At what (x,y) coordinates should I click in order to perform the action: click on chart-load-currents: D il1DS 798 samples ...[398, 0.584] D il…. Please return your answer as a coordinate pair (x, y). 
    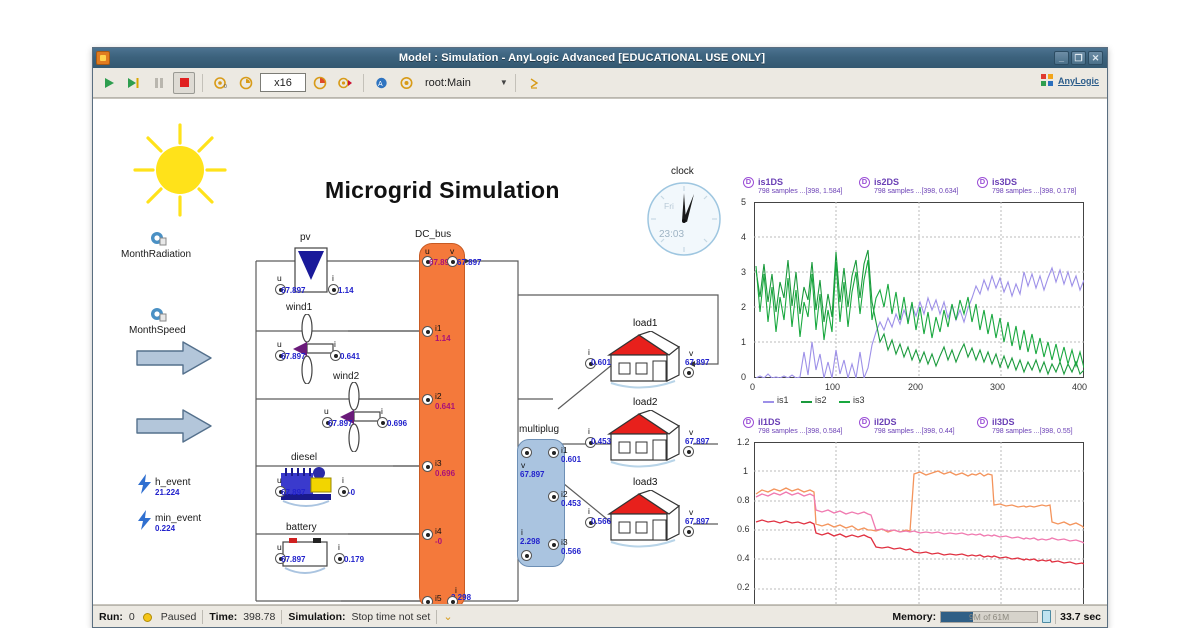
    Looking at the image, I should click on (921, 510).